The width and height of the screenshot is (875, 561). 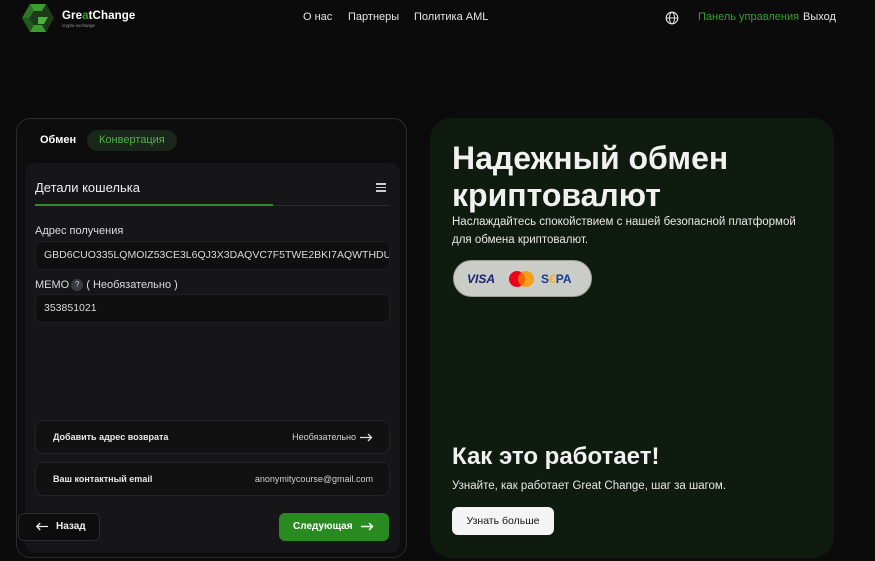 What do you see at coordinates (748, 17) in the screenshot?
I see `nav-dashboard: Панель управления` at bounding box center [748, 17].